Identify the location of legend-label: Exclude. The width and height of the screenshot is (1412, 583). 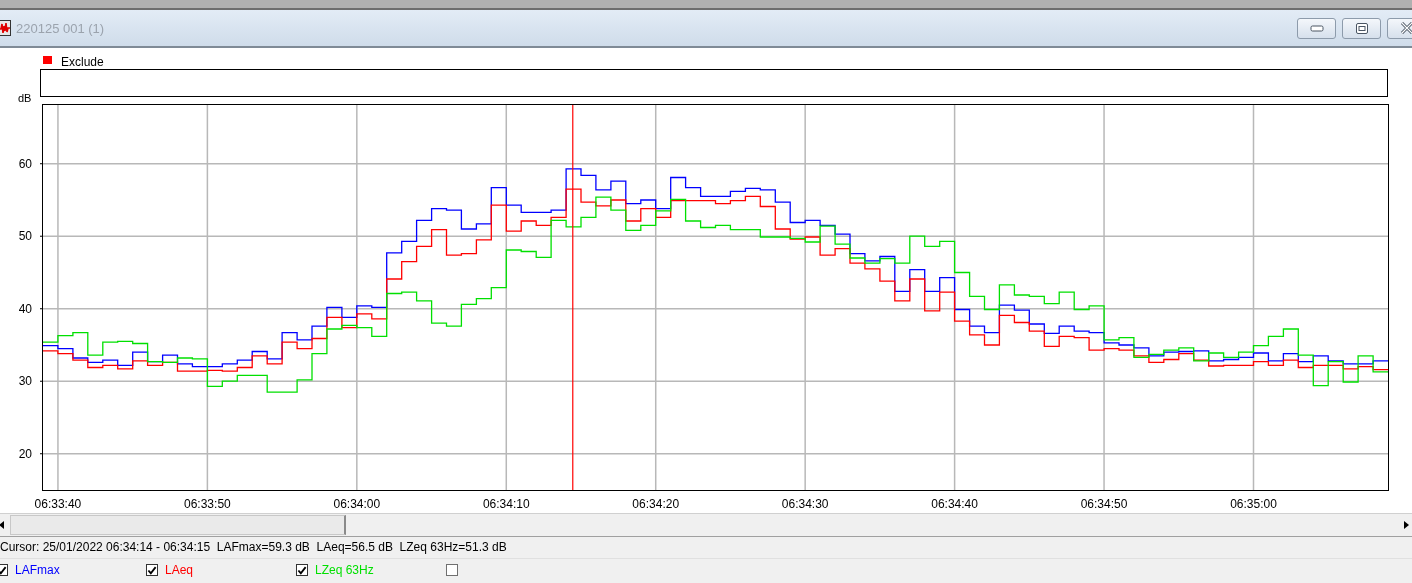
(82, 62).